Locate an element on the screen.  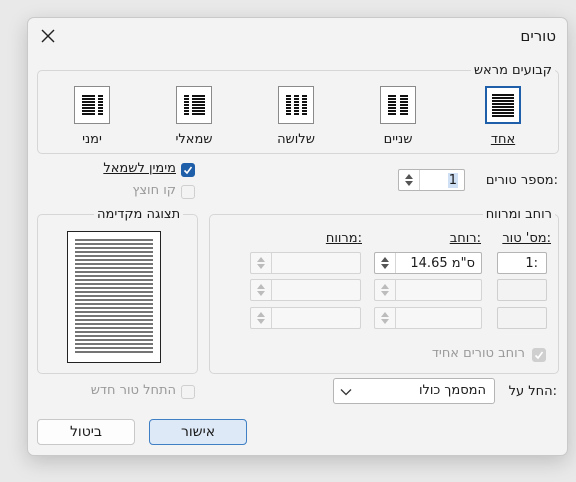
two-columns-icon is located at coordinates (398, 105).